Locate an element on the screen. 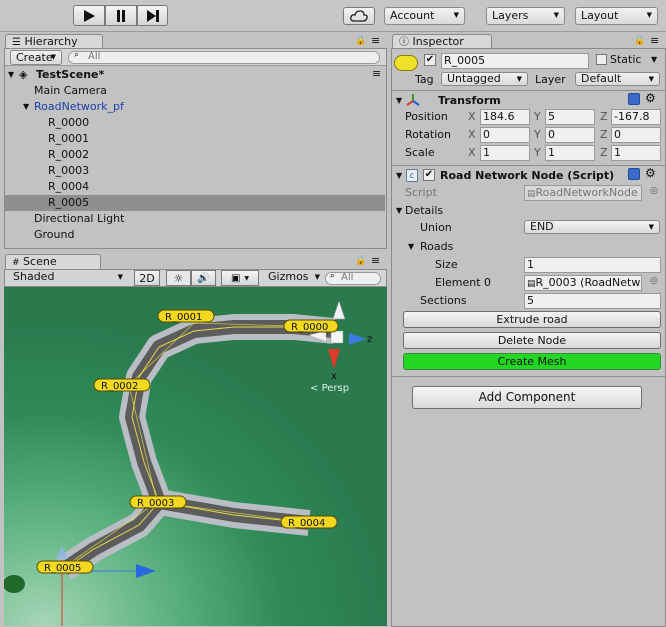 This screenshot has height=627, width=666. road-node-label: R_0005 is located at coordinates (65, 567).